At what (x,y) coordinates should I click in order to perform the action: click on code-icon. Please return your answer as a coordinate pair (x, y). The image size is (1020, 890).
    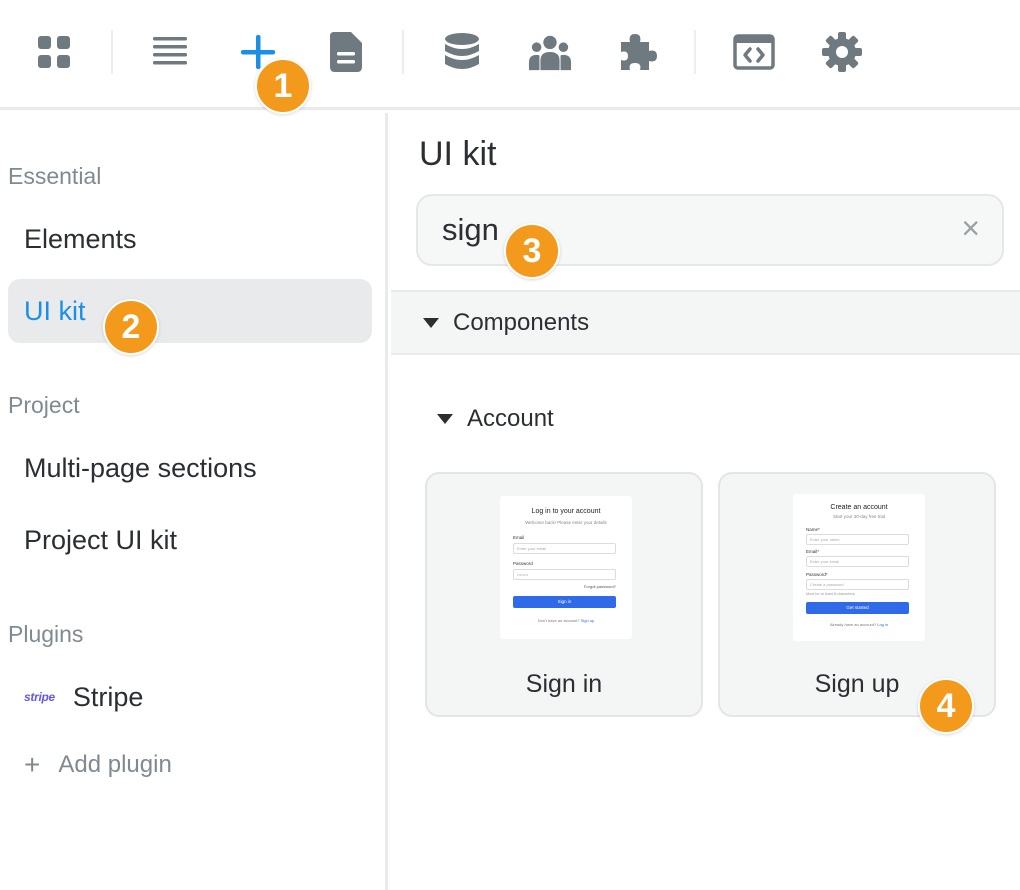
    Looking at the image, I should click on (754, 52).